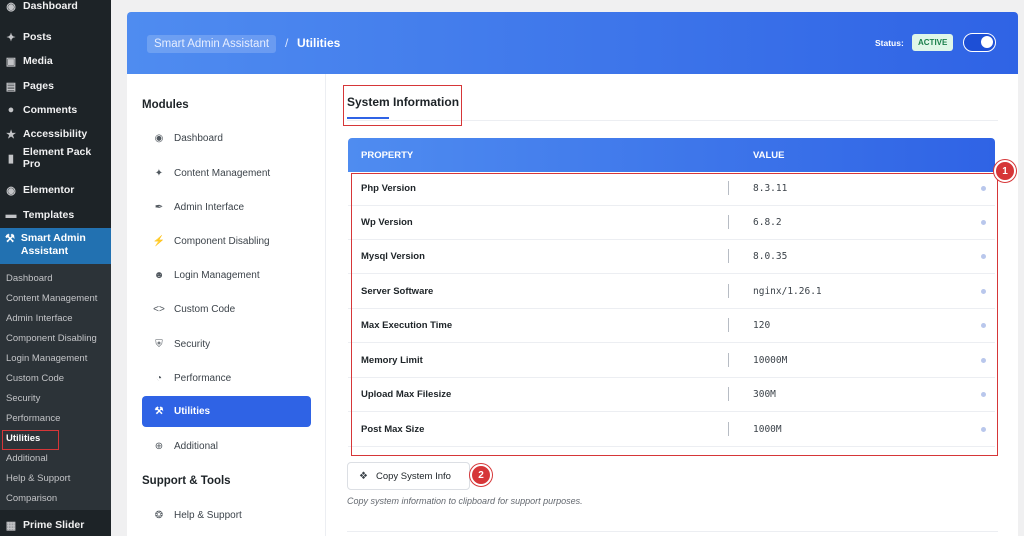 Image resolution: width=1024 pixels, height=536 pixels. I want to click on status-badge: ACTIVE, so click(933, 42).